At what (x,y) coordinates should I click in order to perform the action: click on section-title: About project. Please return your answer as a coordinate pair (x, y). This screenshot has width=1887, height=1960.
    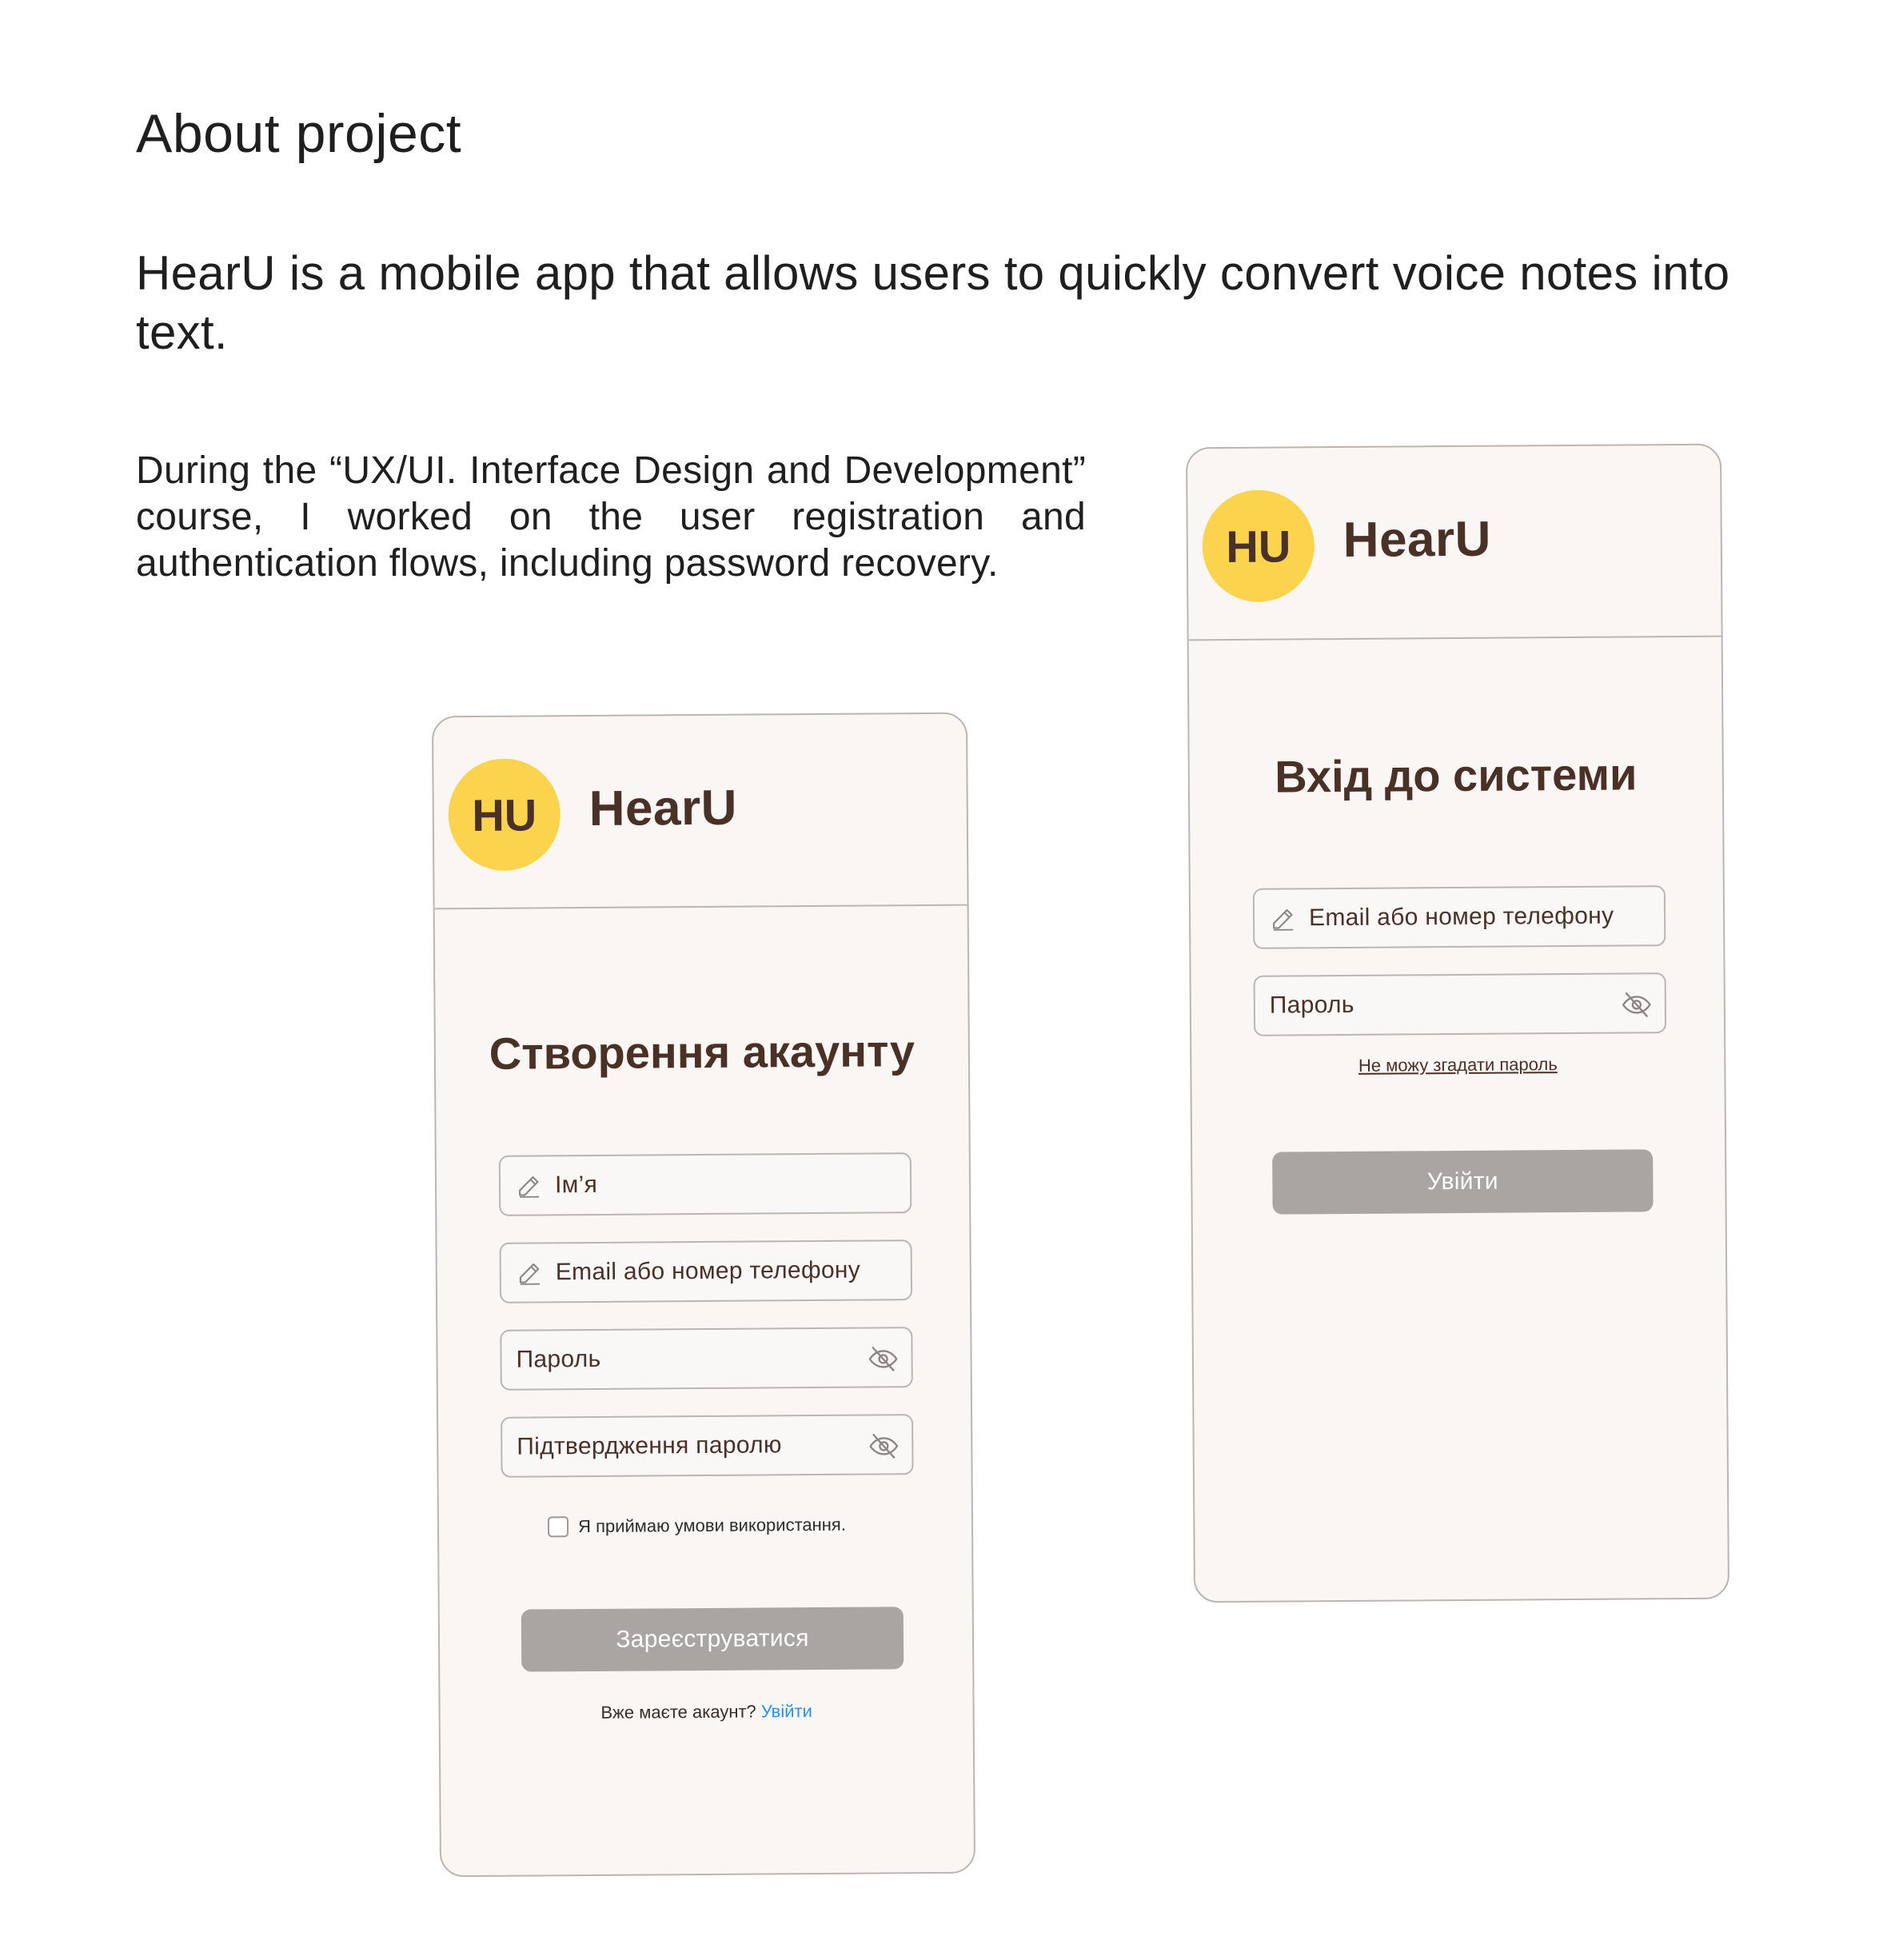
    Looking at the image, I should click on (299, 134).